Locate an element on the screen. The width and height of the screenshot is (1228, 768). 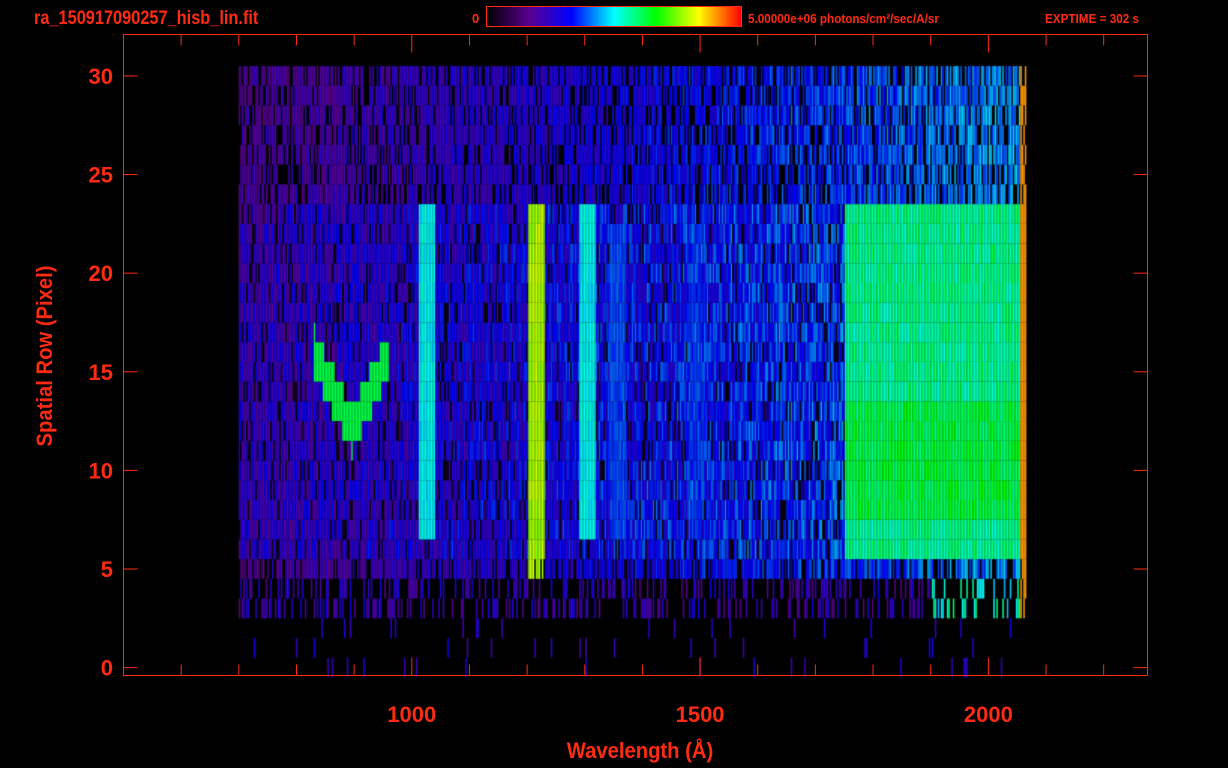
y-tick-label: 30 is located at coordinates (101, 76).